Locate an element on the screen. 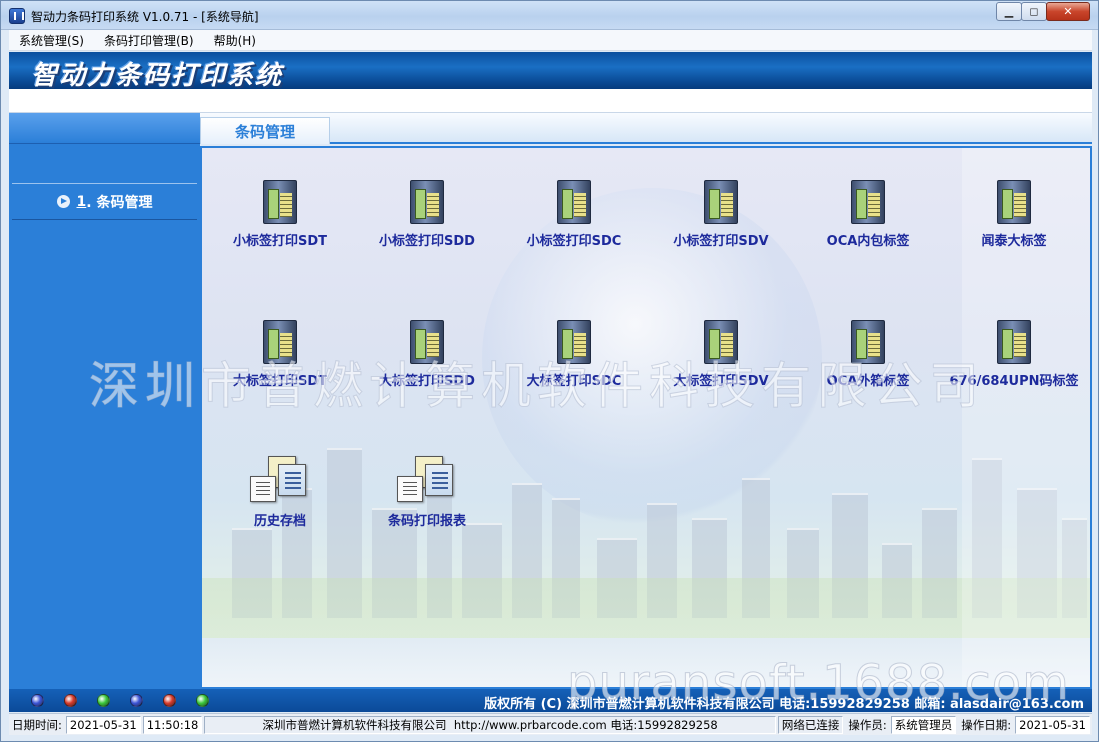 The height and width of the screenshot is (742, 1099). status-url: http://www.prbarcode.com is located at coordinates (530, 724).